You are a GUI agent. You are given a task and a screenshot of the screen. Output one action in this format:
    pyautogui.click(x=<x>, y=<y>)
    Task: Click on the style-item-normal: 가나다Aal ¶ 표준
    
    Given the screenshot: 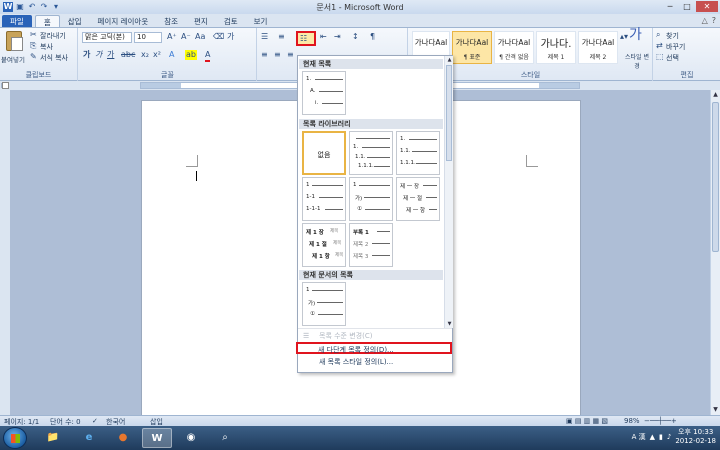 What is the action you would take?
    pyautogui.click(x=472, y=47)
    